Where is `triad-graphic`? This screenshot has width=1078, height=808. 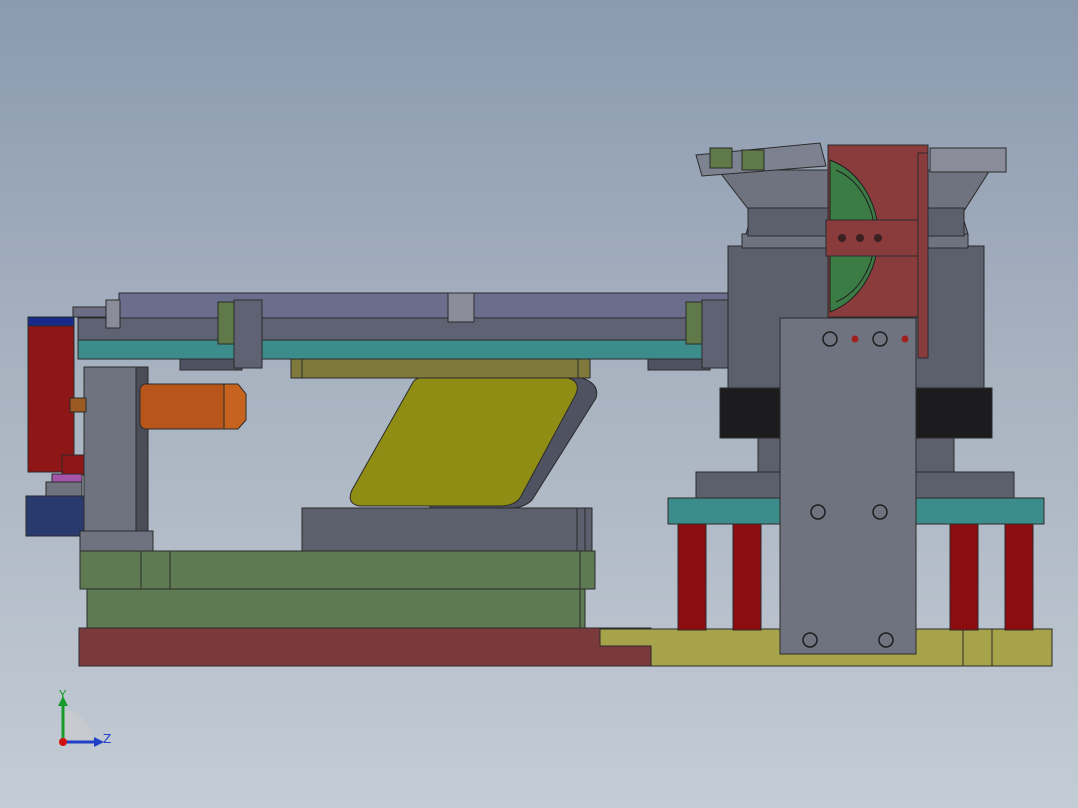
triad-graphic is located at coordinates (81, 721).